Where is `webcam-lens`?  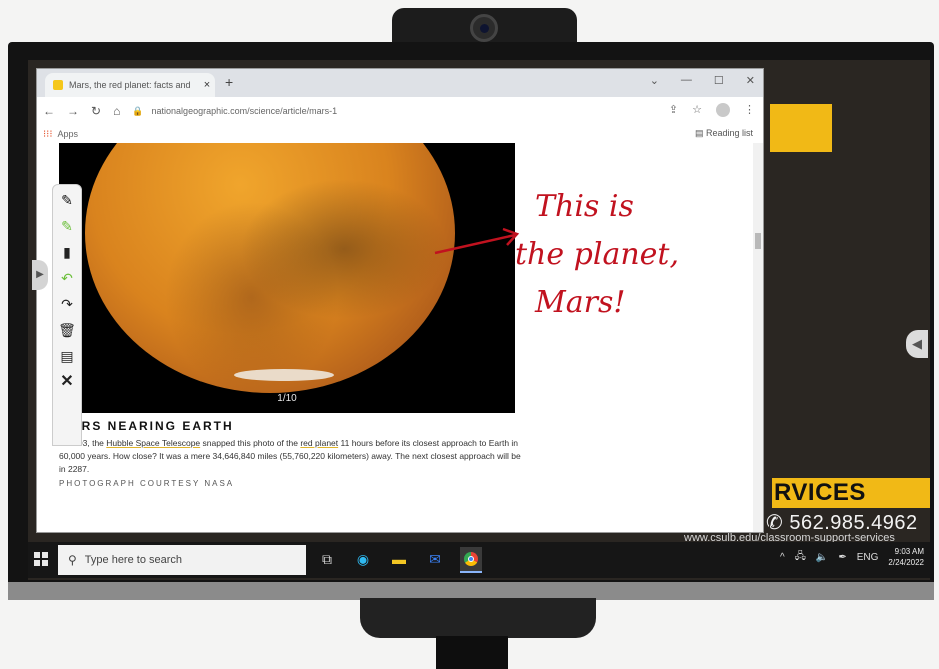
webcam-lens is located at coordinates (484, 28).